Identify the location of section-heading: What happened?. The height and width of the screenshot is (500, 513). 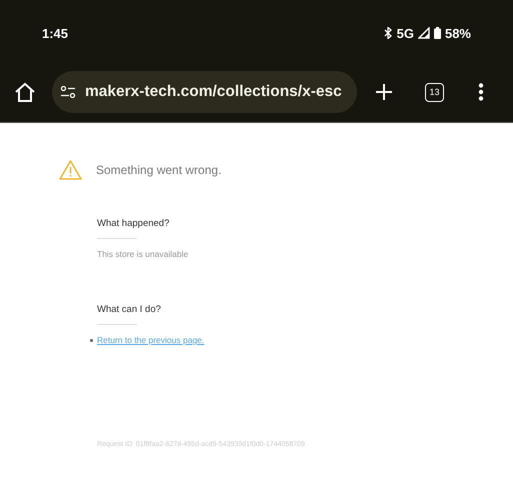
(133, 223).